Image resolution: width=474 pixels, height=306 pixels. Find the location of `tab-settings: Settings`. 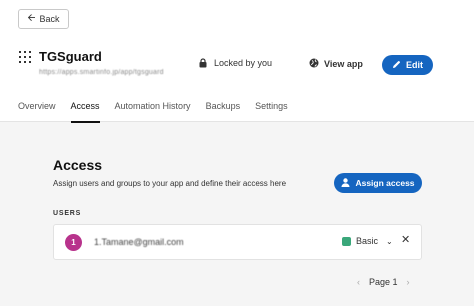

tab-settings: Settings is located at coordinates (271, 110).